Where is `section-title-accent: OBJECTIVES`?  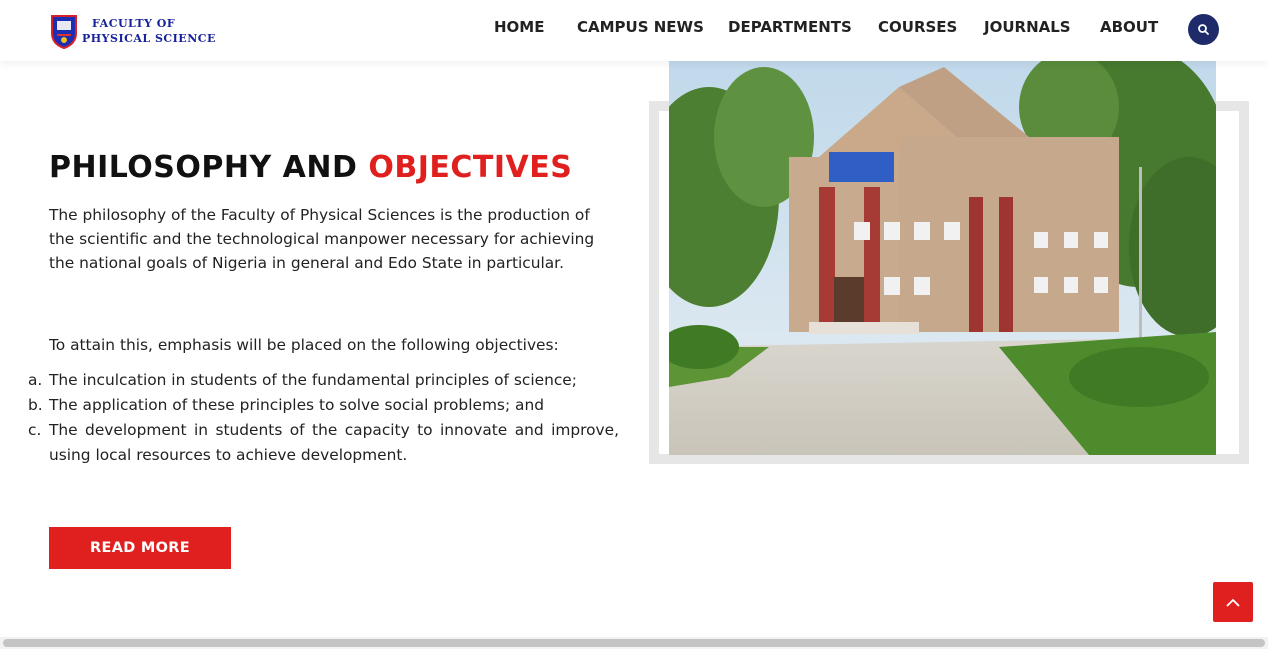
section-title-accent: OBJECTIVES is located at coordinates (470, 167).